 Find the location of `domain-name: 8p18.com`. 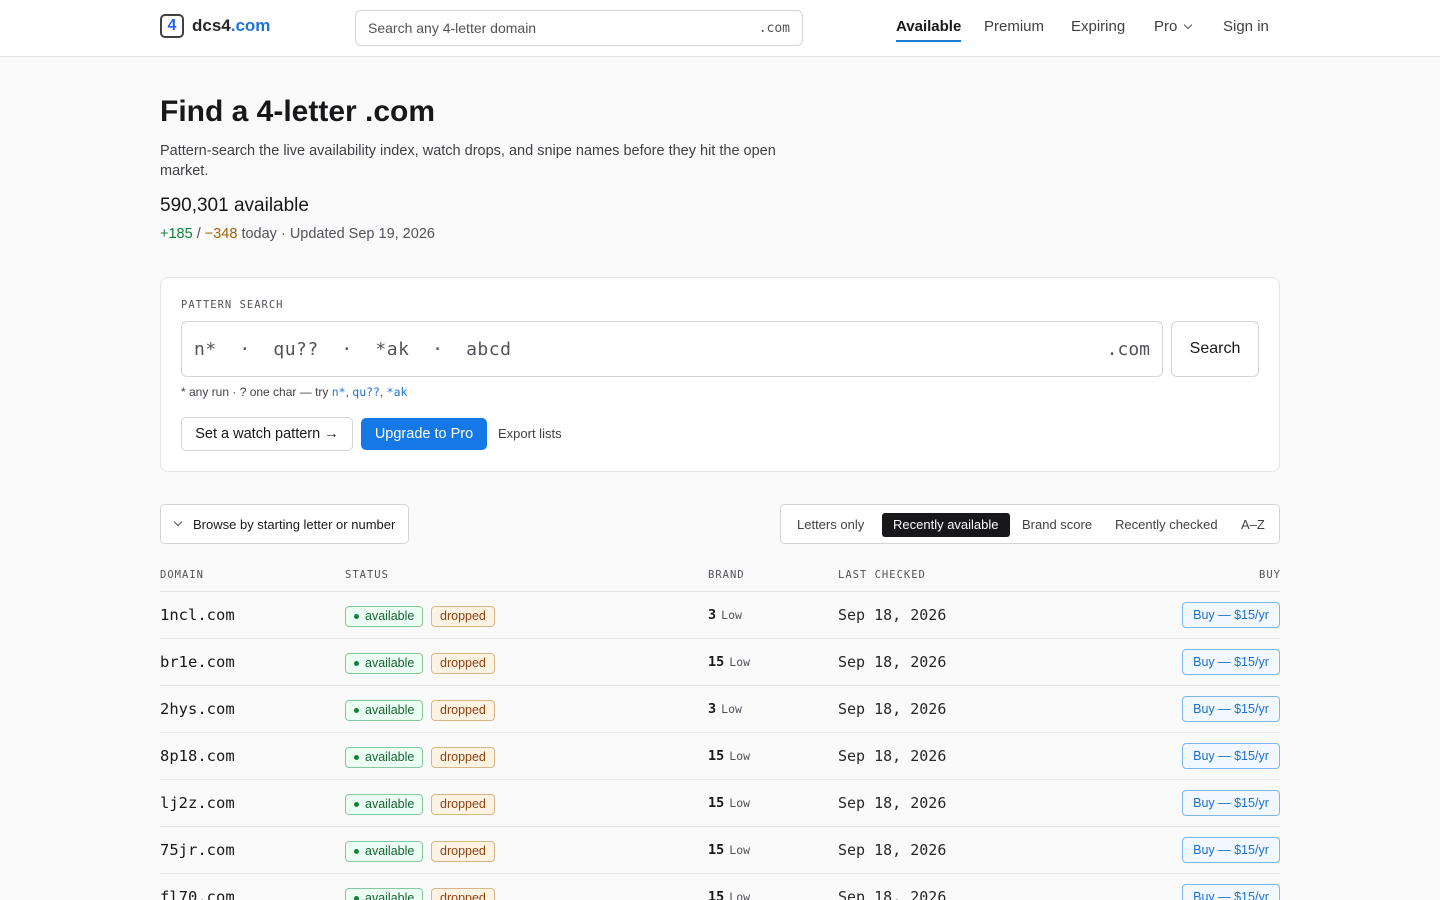

domain-name: 8p18.com is located at coordinates (197, 756).